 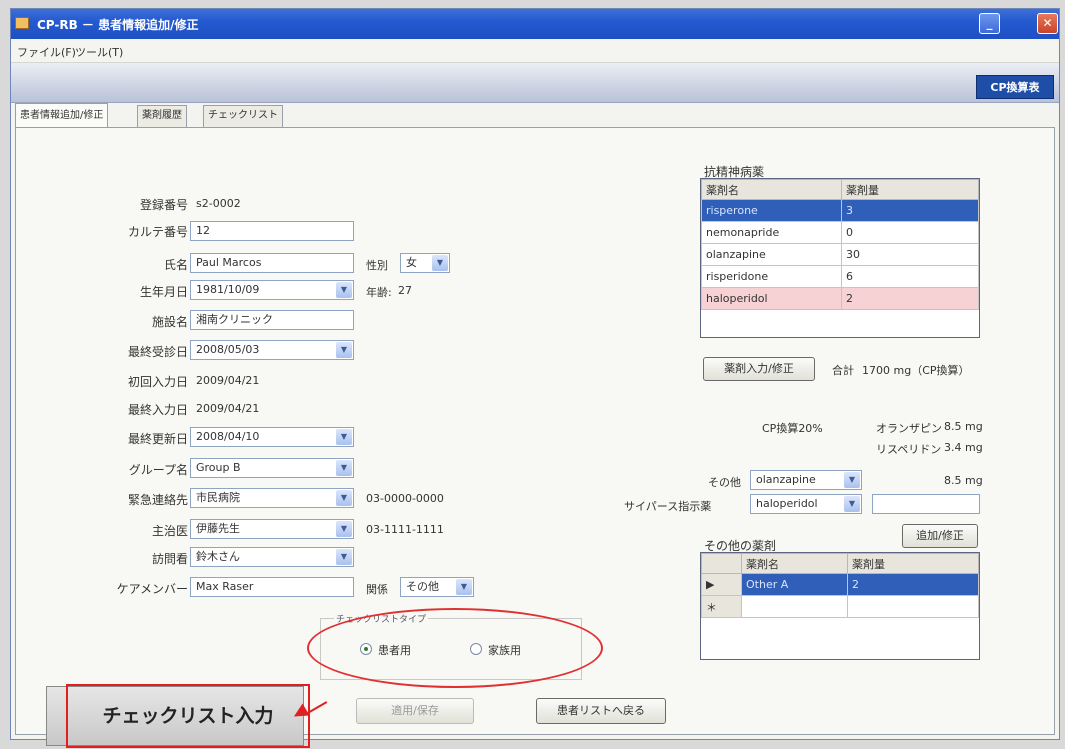 I want to click on birth-date-picker: 1981/10/09 ▼, so click(x=272, y=290).